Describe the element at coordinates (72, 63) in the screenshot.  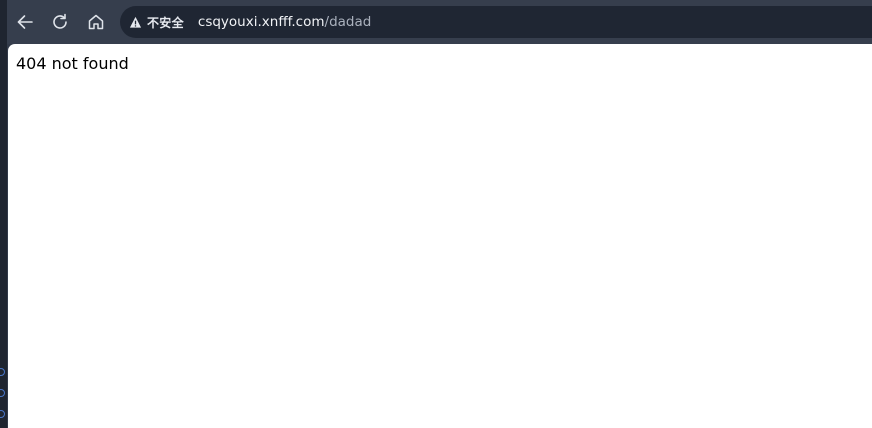
I see `error-message: 404 not found` at that location.